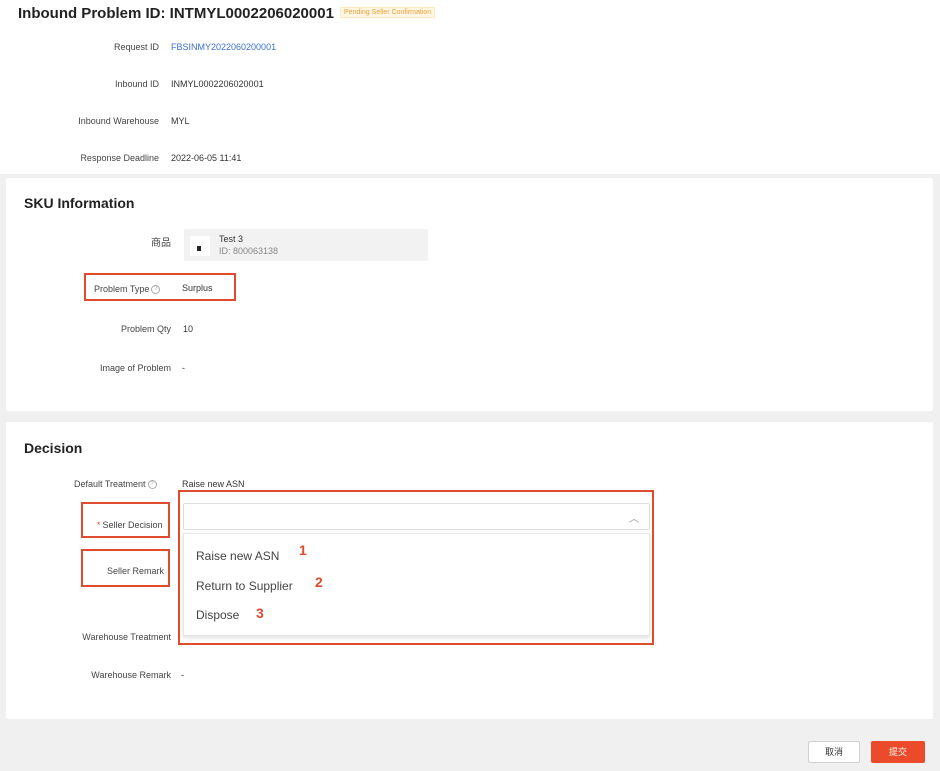 Image resolution: width=940 pixels, height=771 pixels. Describe the element at coordinates (388, 12) in the screenshot. I see `status-badge: Pending Seller Confirmation` at that location.